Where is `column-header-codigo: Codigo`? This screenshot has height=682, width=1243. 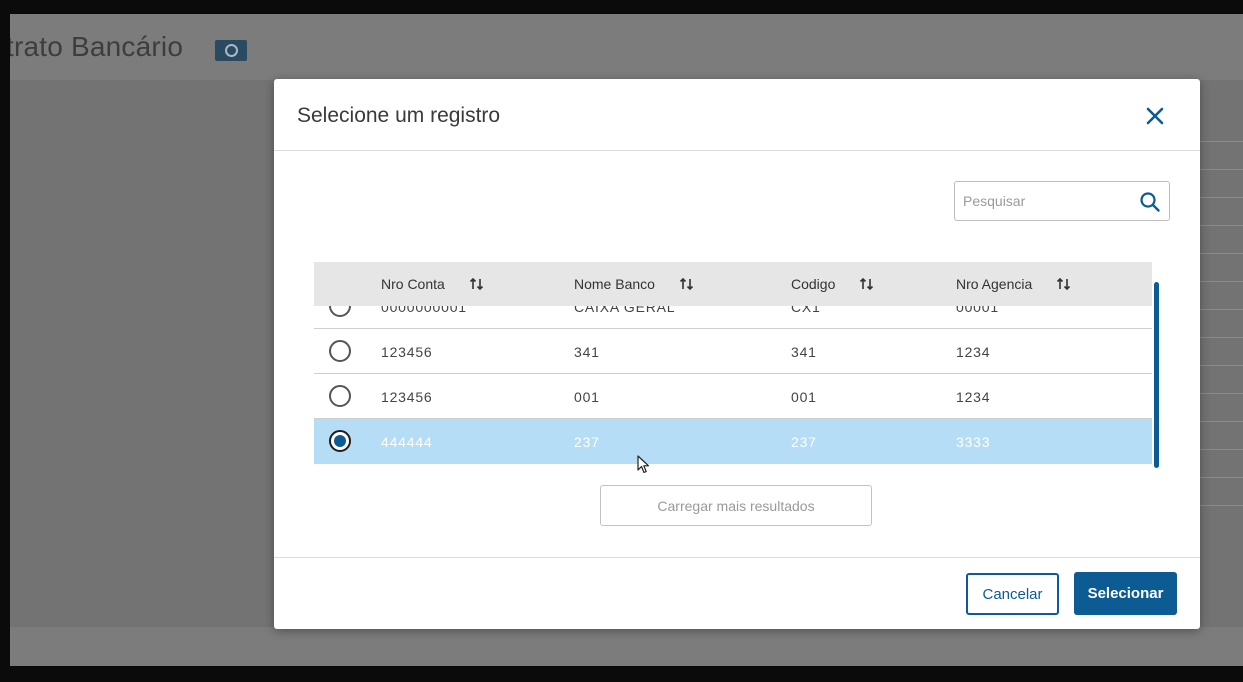 column-header-codigo: Codigo is located at coordinates (833, 284).